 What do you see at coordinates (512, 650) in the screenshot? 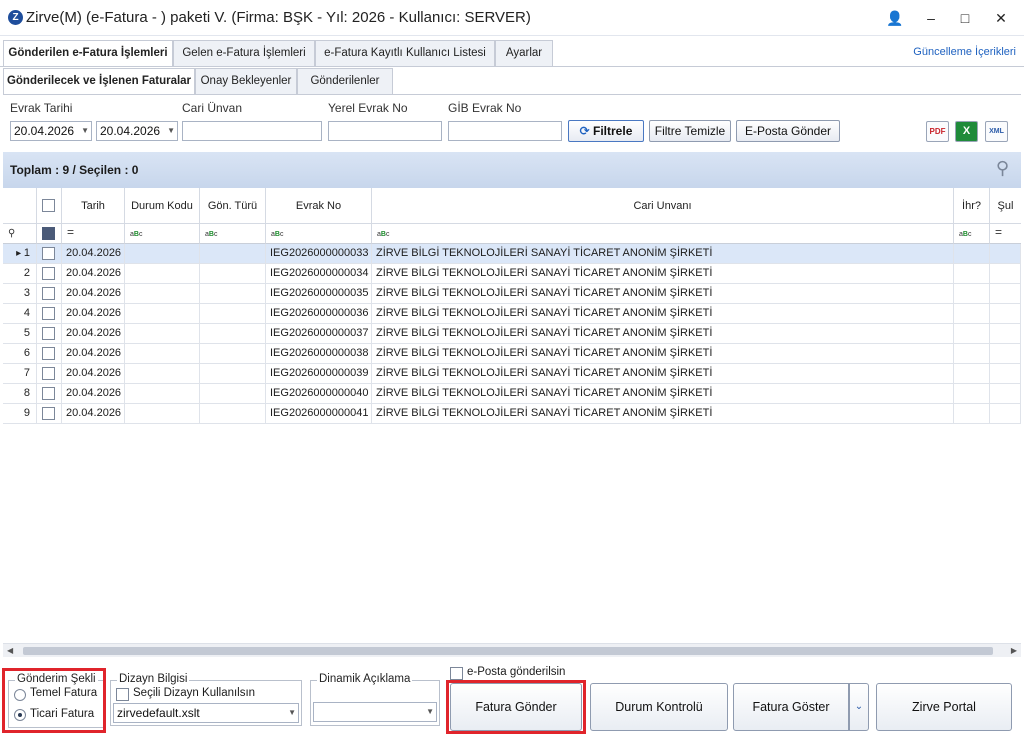
I see `horizontal-scrollbar: ◀ ▶` at bounding box center [512, 650].